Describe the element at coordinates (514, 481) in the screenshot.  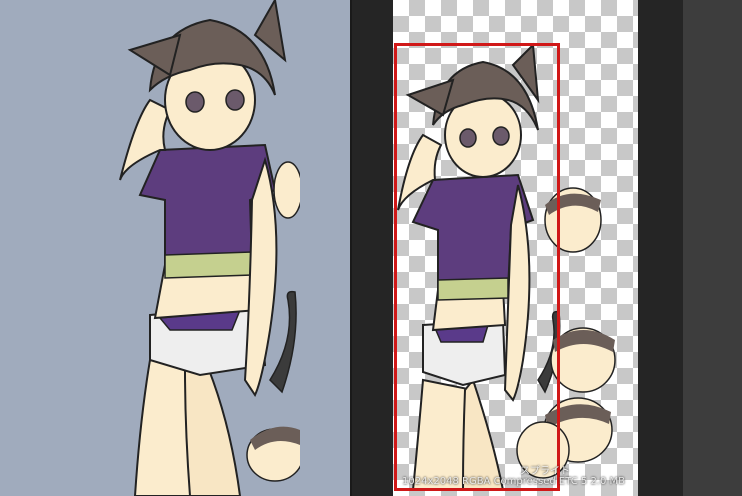
I see `texture-info-text: 1024x2048 RGBA Compressed ETC 5 2.0 MB` at that location.